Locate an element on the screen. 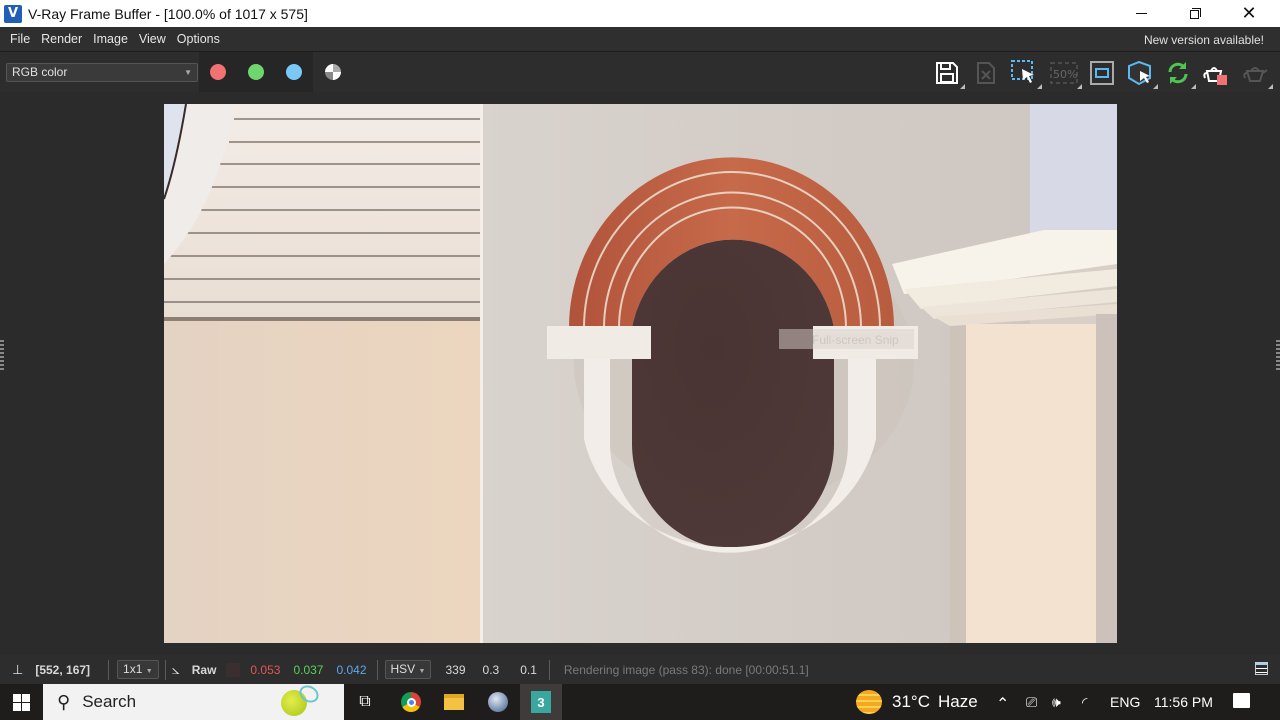 Image resolution: width=1280 pixels, height=720 pixels. curve-icon: ⦣ is located at coordinates (176, 669).